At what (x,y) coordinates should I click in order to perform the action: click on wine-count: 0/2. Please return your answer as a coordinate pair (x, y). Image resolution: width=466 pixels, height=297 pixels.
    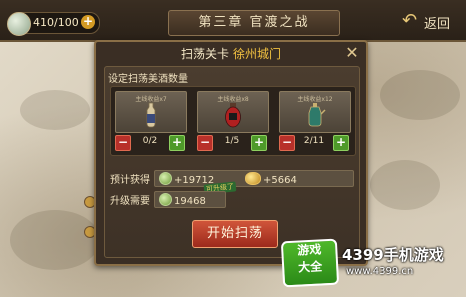
    Looking at the image, I should click on (150, 141).